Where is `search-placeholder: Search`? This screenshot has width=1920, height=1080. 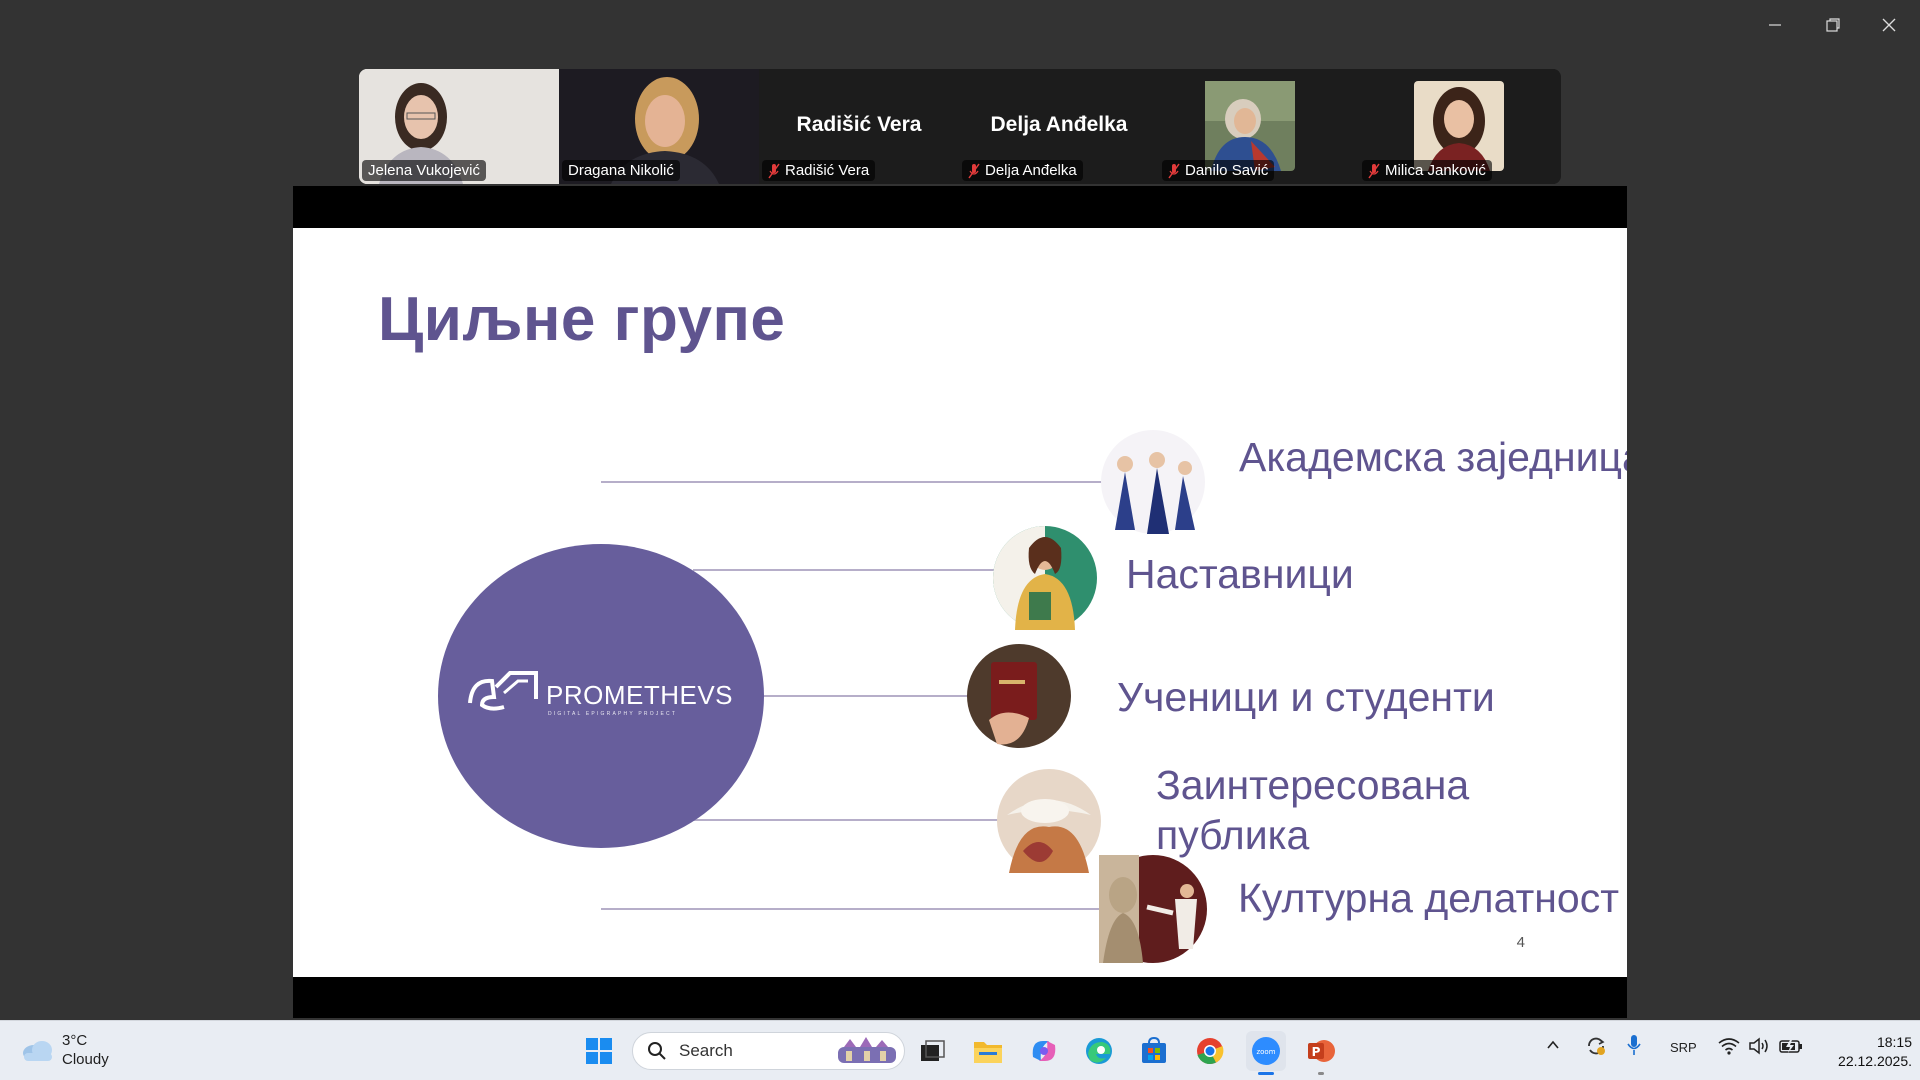
search-placeholder: Search is located at coordinates (706, 1050).